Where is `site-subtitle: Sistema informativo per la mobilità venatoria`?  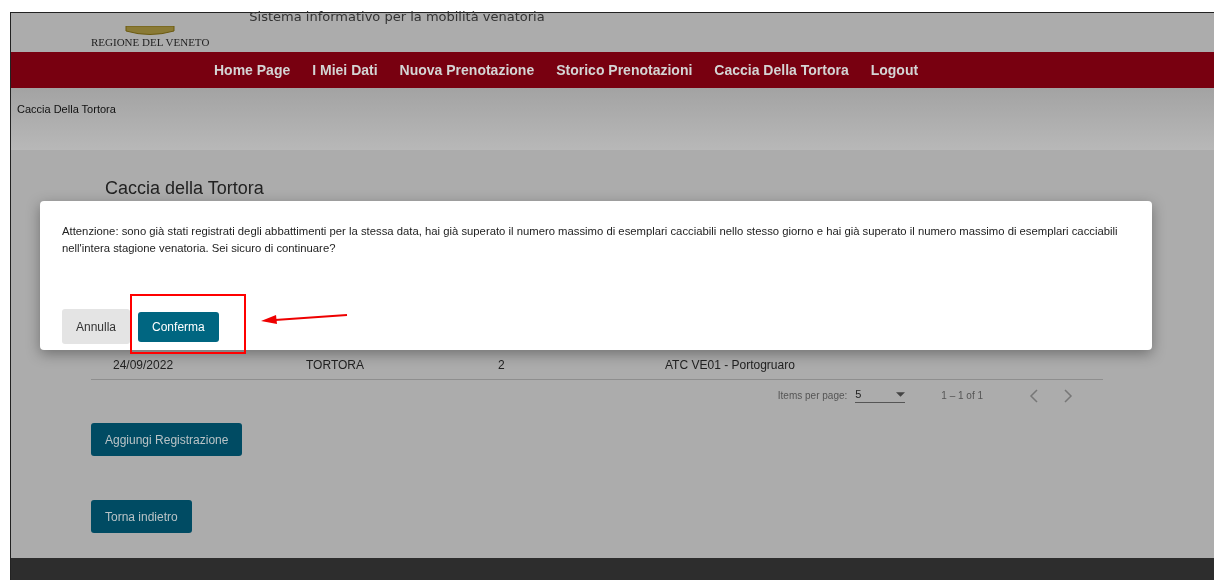
site-subtitle: Sistema informativo per la mobilità venatoria is located at coordinates (397, 16).